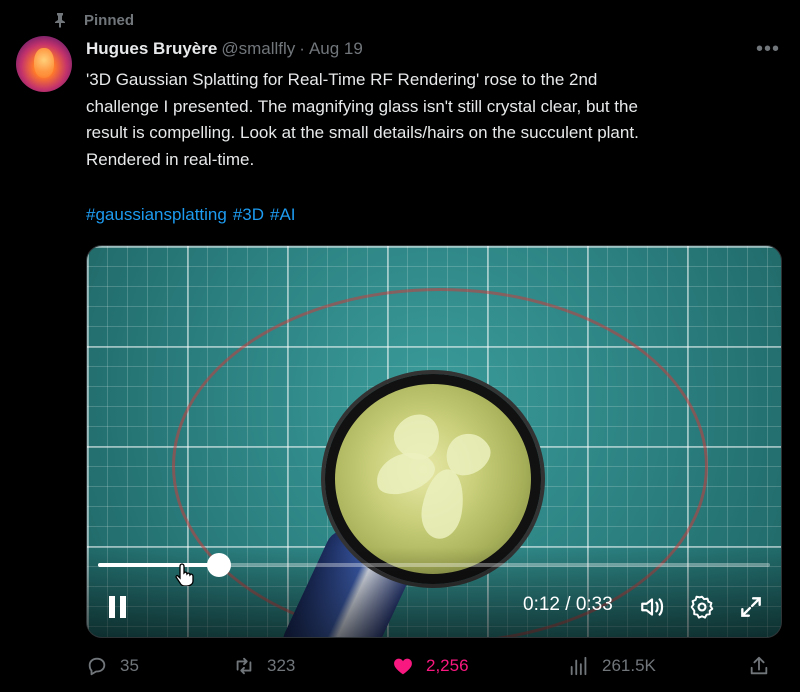 The width and height of the screenshot is (800, 692). What do you see at coordinates (283, 214) in the screenshot?
I see `hashtag-link: #AI` at bounding box center [283, 214].